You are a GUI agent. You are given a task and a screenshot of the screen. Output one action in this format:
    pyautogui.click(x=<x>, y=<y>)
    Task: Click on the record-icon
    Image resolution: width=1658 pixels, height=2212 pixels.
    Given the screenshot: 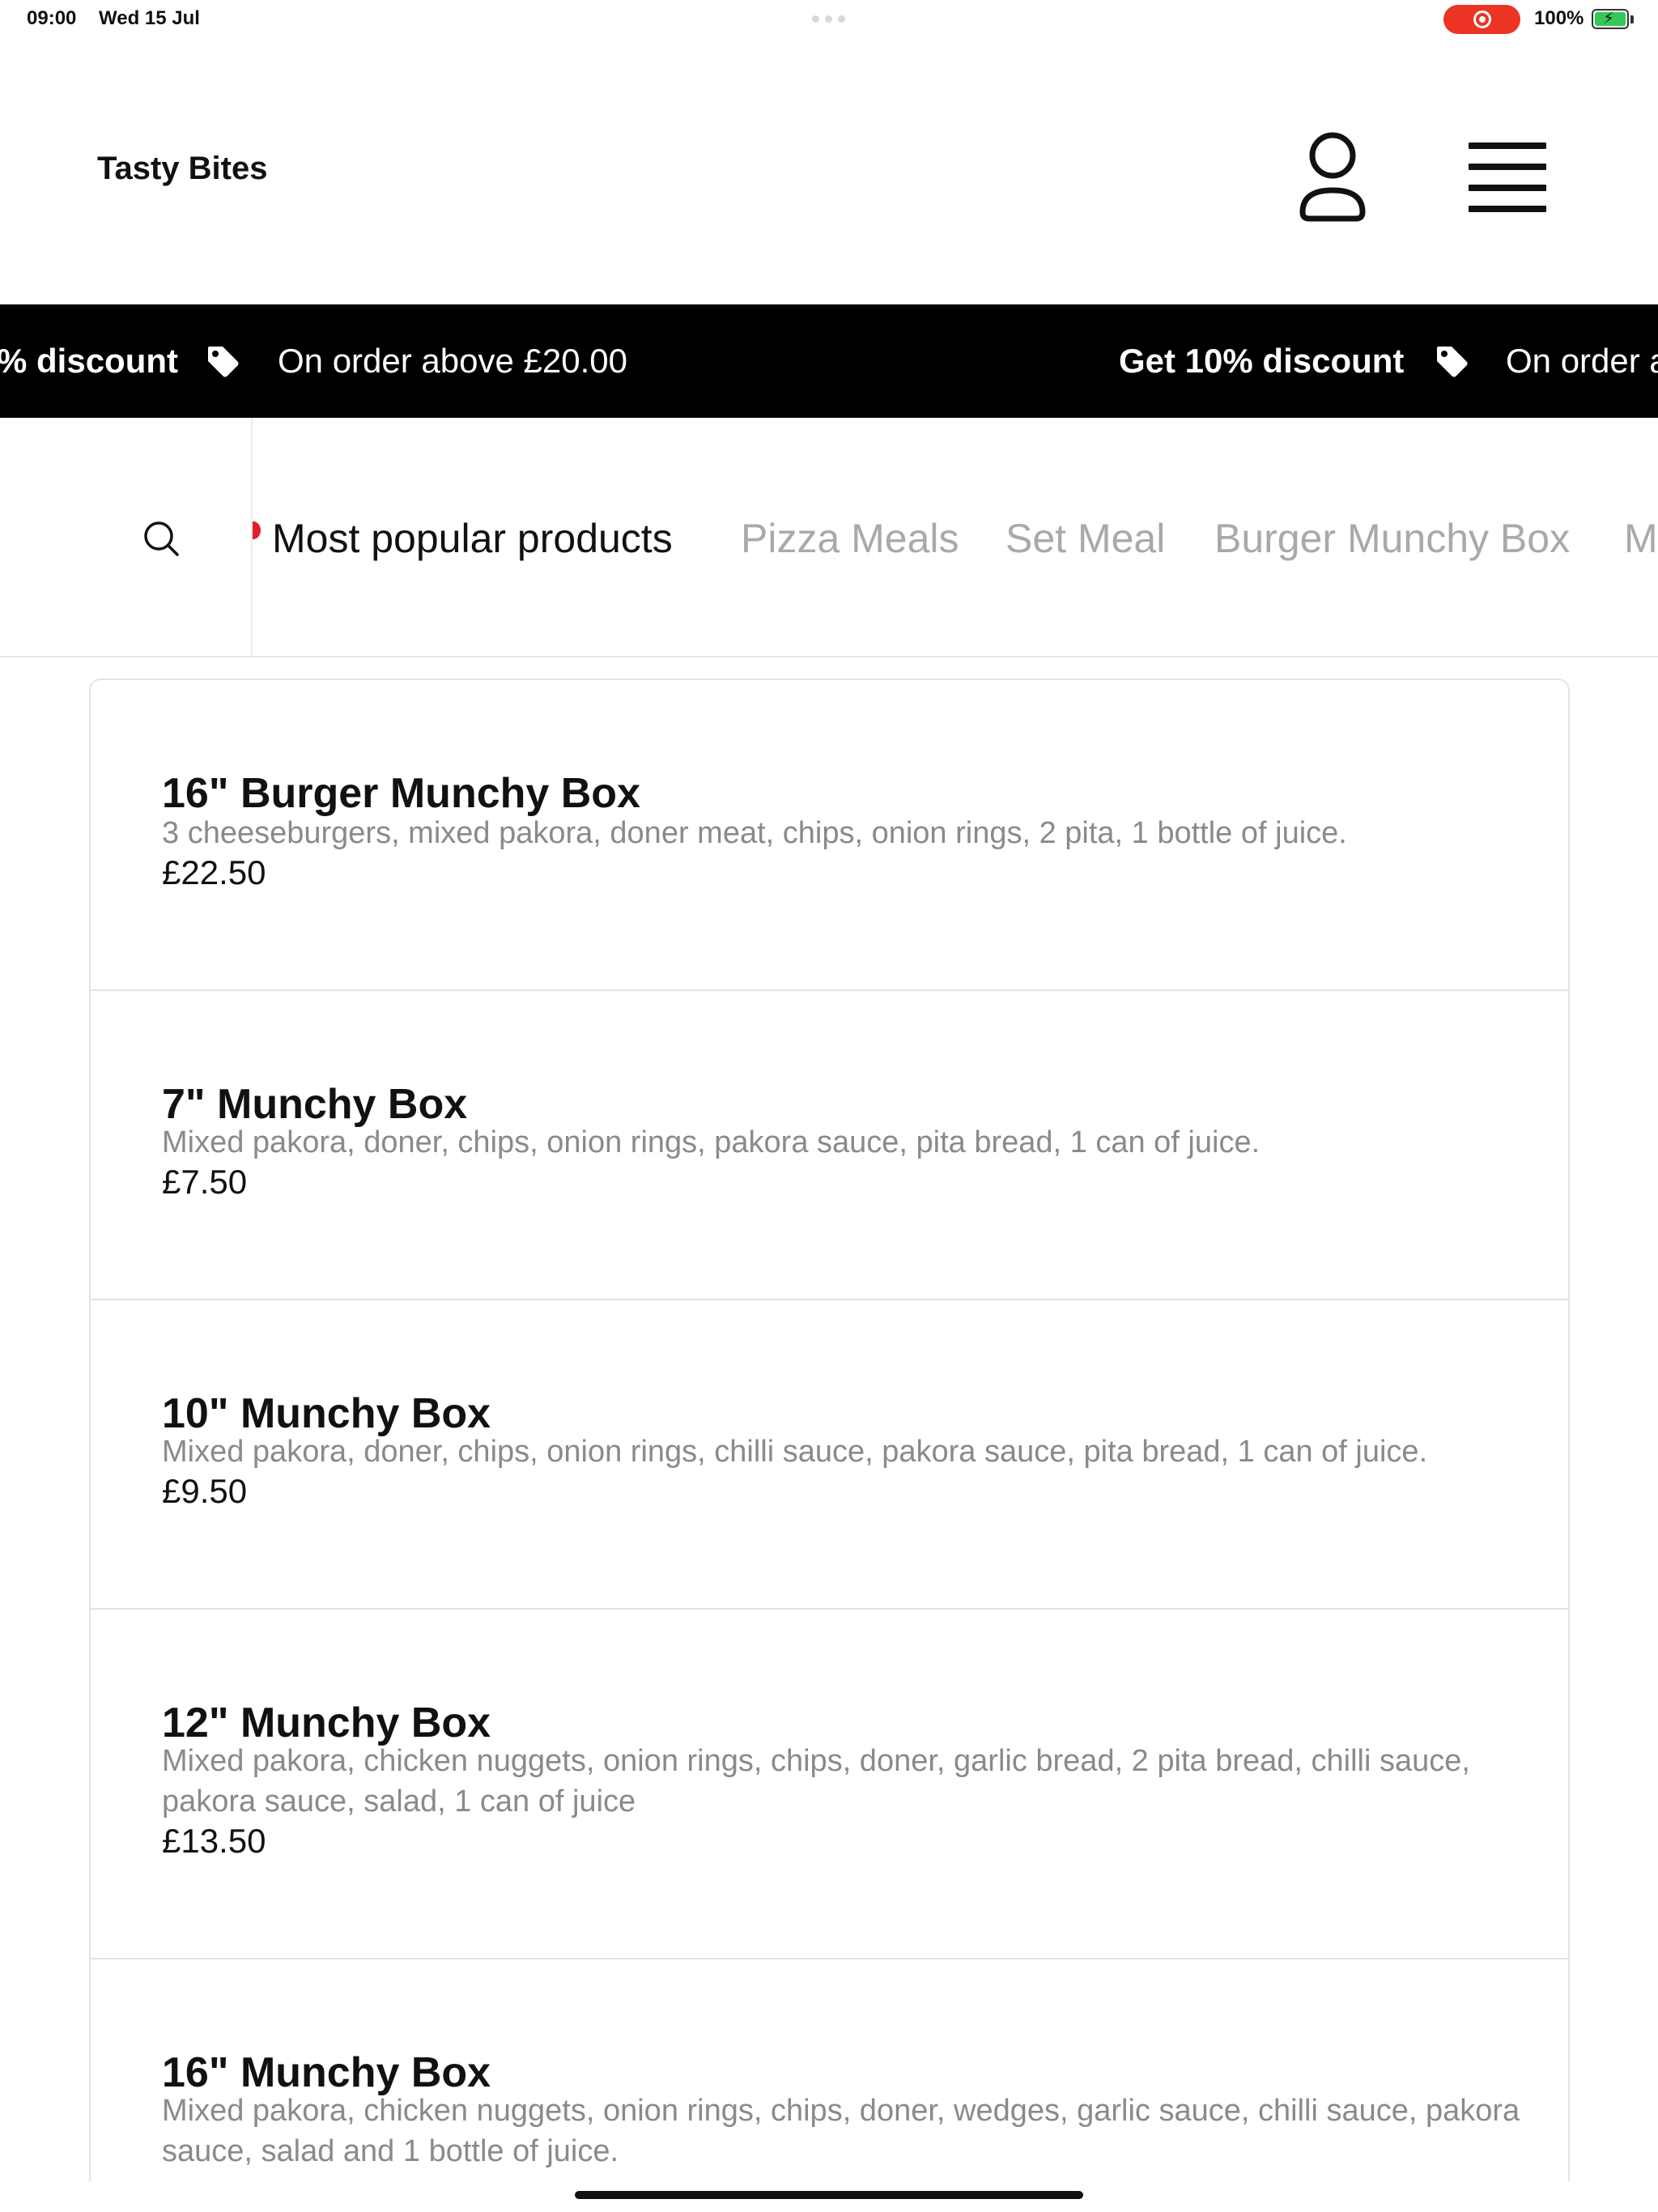 What is the action you would take?
    pyautogui.click(x=1482, y=19)
    